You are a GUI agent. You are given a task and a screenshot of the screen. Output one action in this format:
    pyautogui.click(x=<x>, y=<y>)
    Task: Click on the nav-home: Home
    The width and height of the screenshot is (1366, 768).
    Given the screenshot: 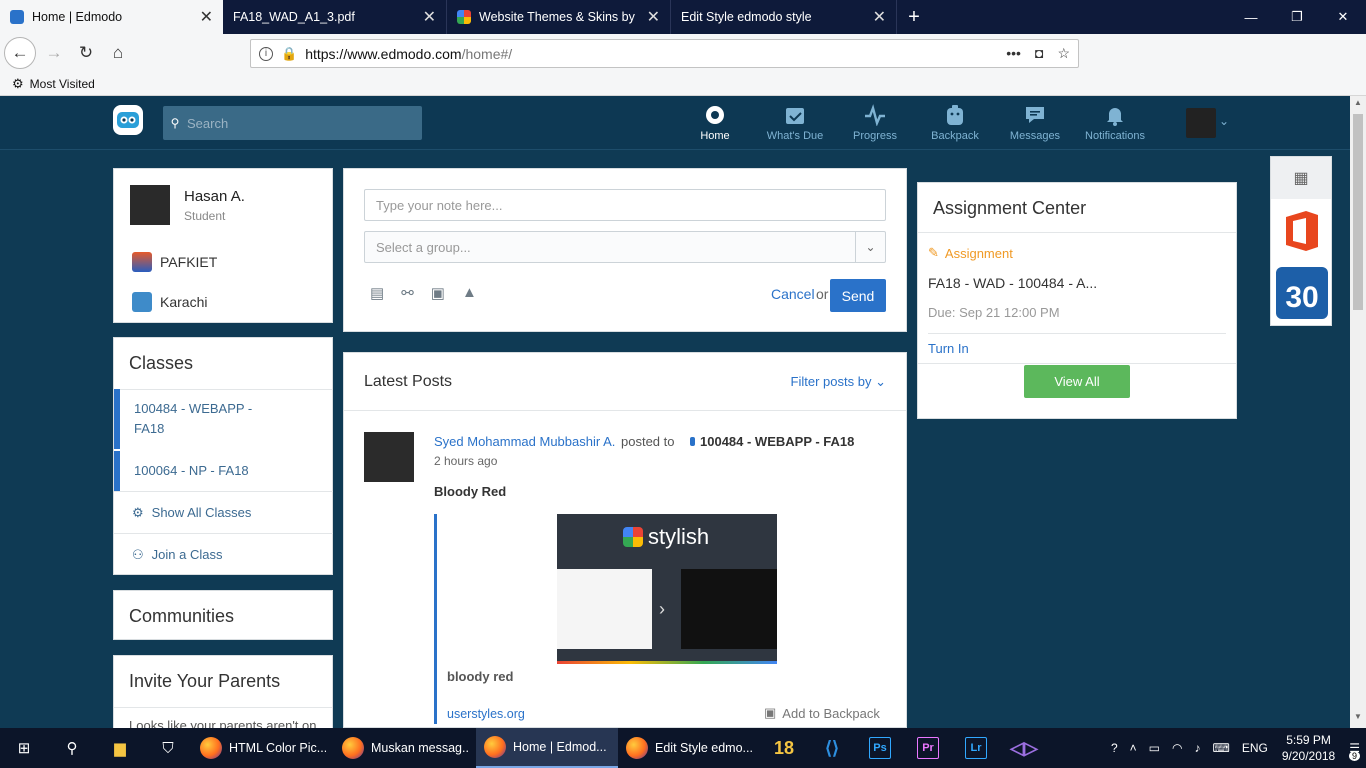 What is the action you would take?
    pyautogui.click(x=715, y=123)
    